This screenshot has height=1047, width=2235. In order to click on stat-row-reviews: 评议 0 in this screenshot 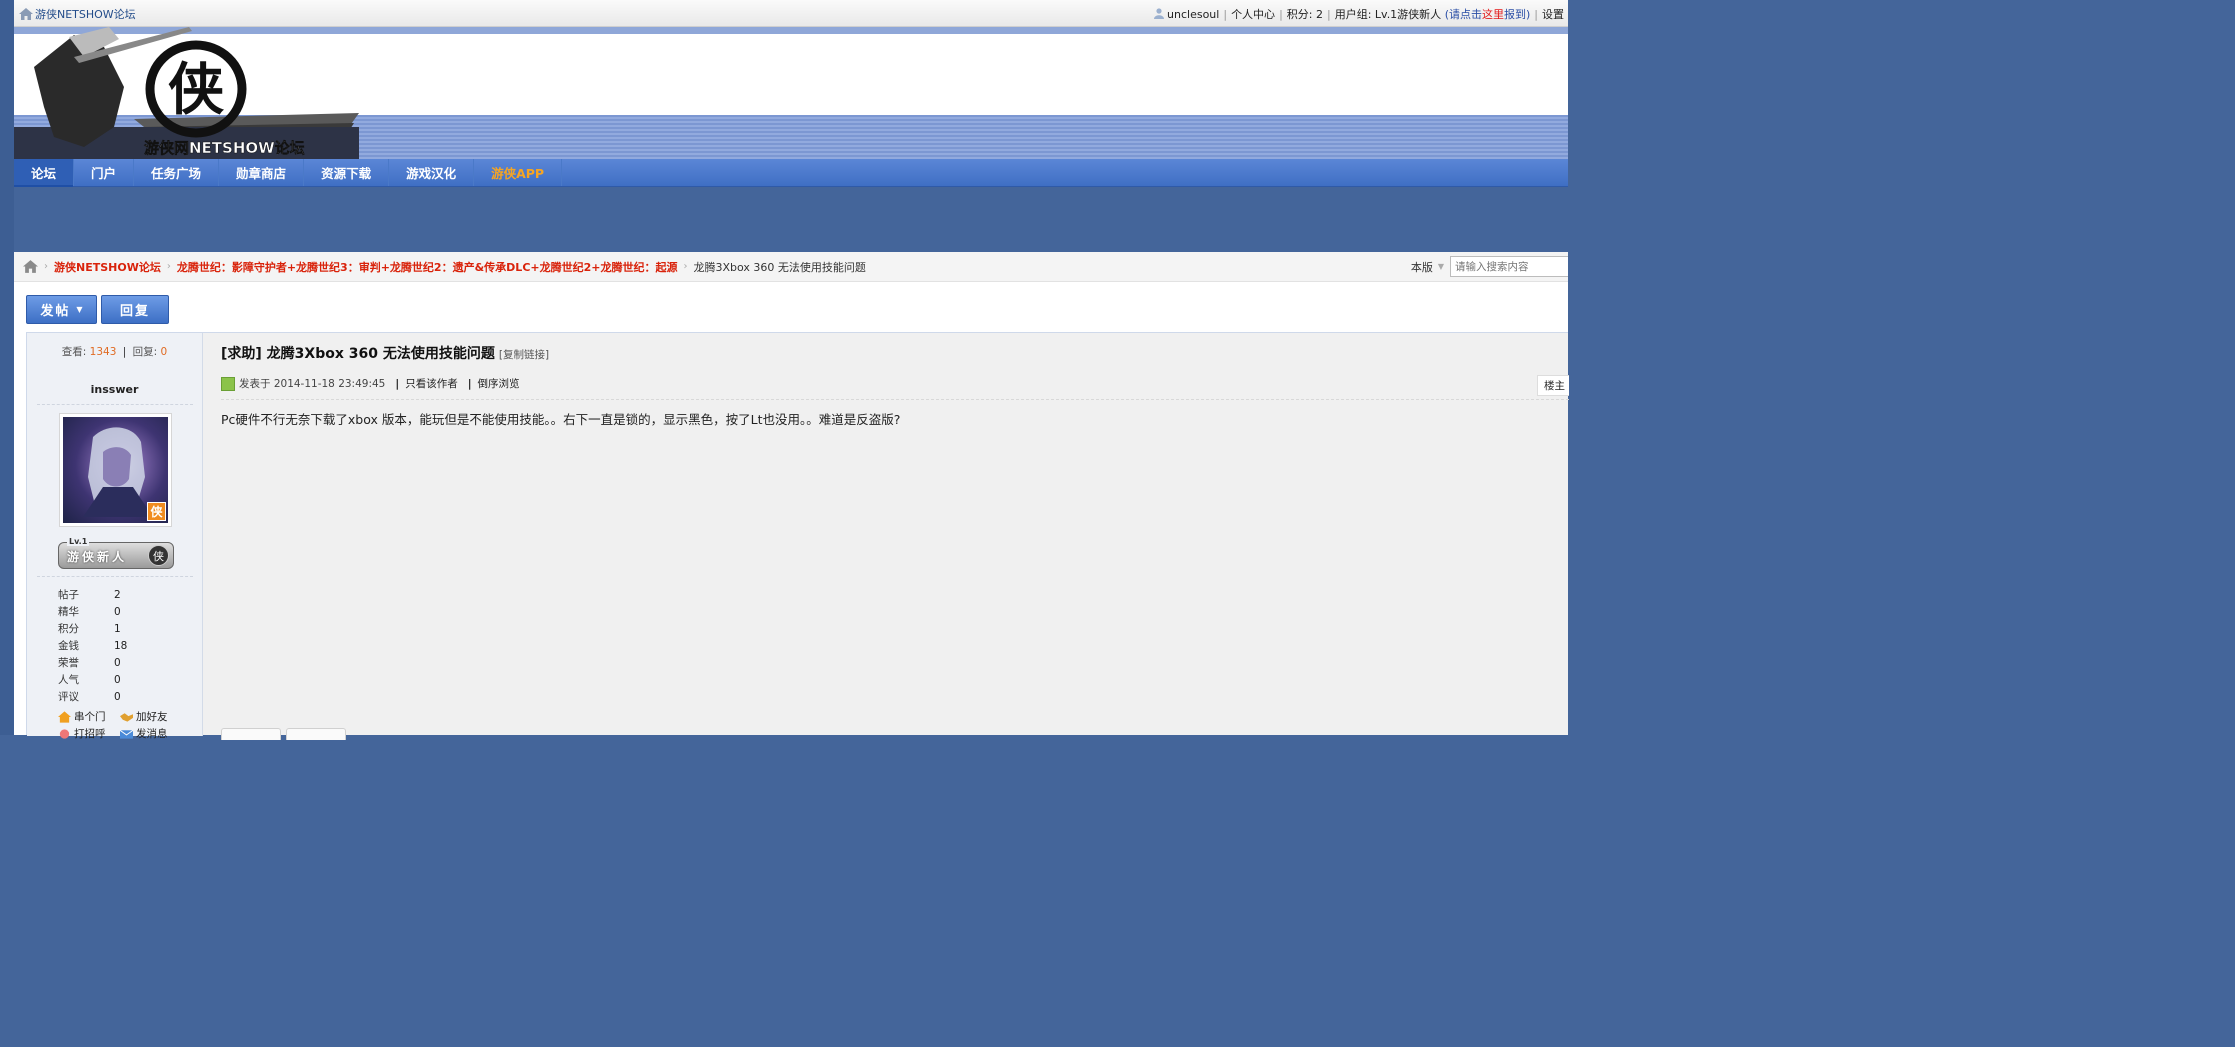, I will do `click(92, 696)`.